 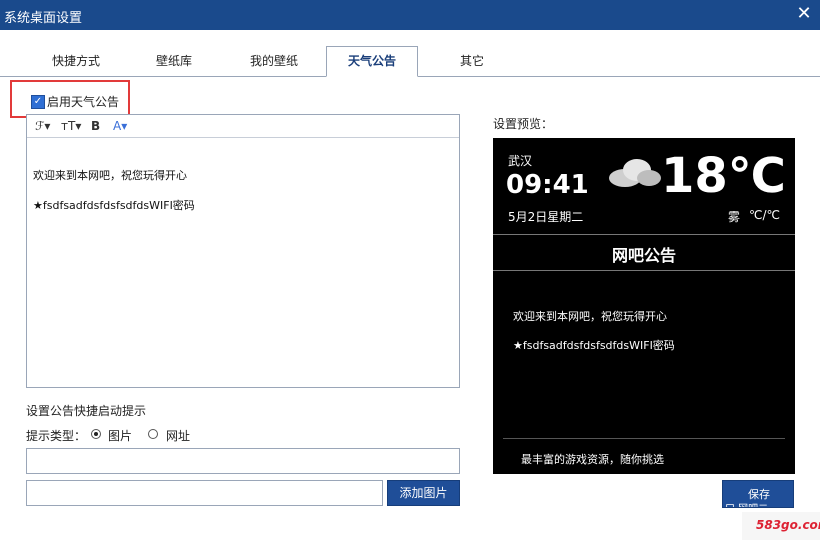 I want to click on preview-condition: 雾, so click(x=734, y=217).